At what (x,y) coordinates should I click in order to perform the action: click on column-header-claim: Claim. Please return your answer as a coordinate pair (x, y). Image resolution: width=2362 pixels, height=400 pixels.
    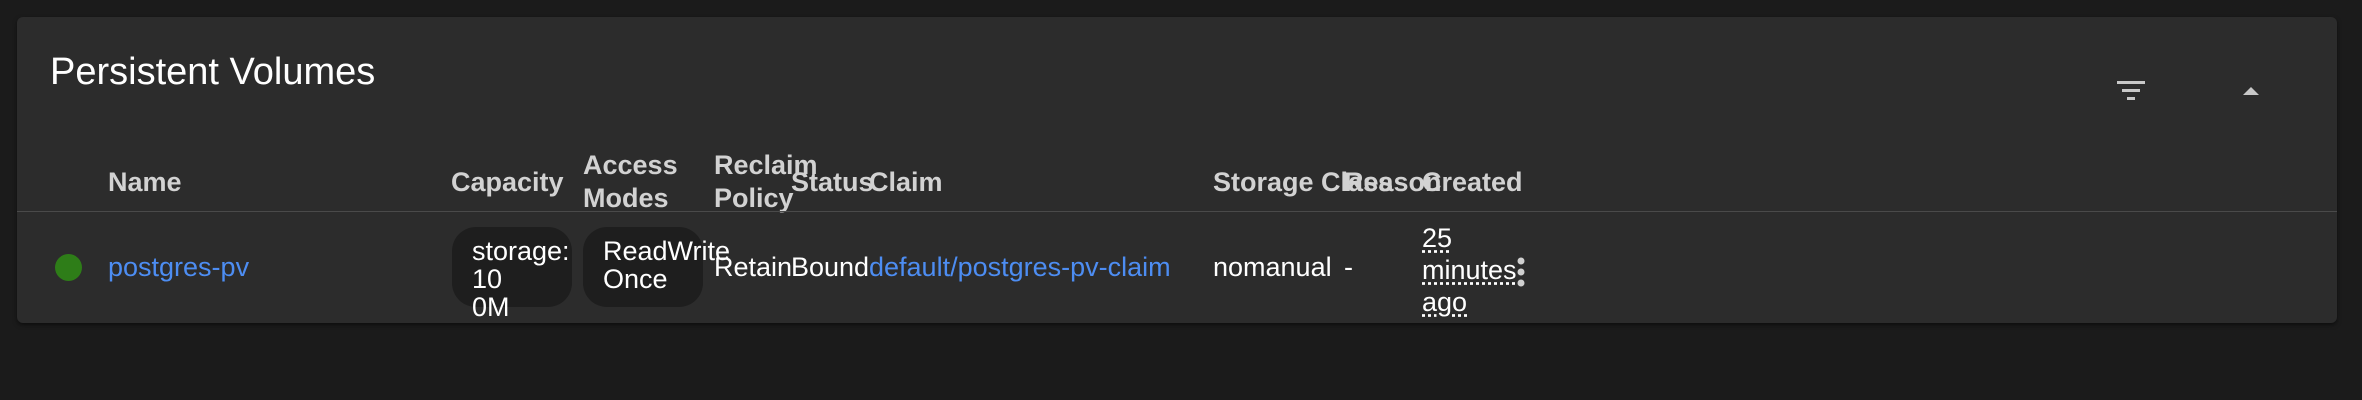
    Looking at the image, I should click on (906, 182).